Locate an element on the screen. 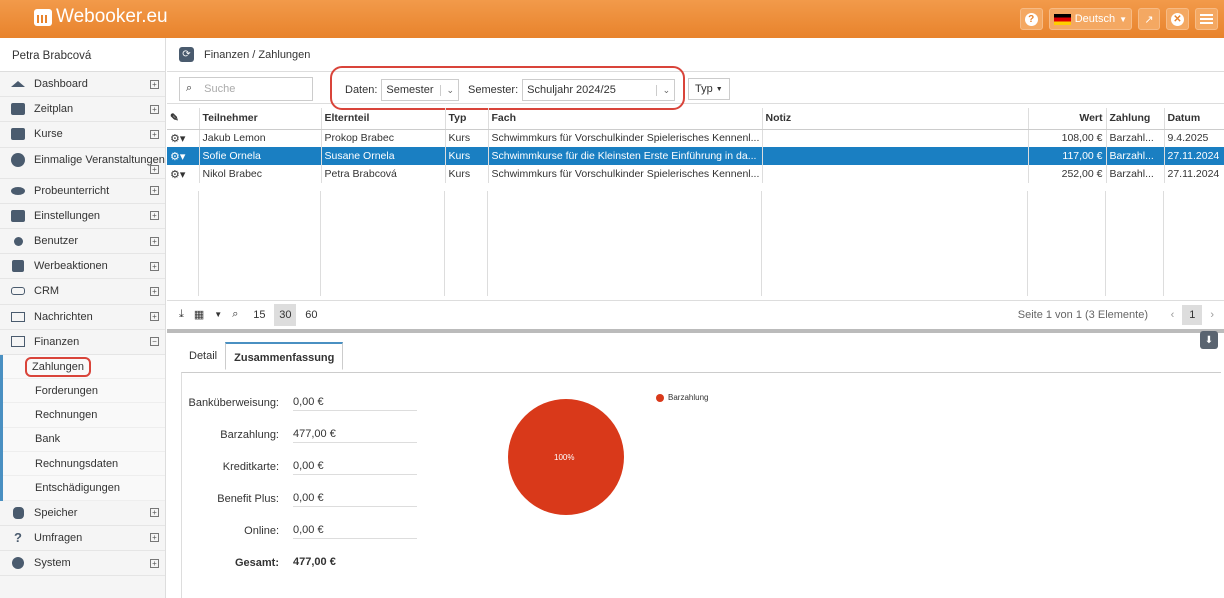  cell-teilnehmer: Jakub Lemon is located at coordinates (260, 138).